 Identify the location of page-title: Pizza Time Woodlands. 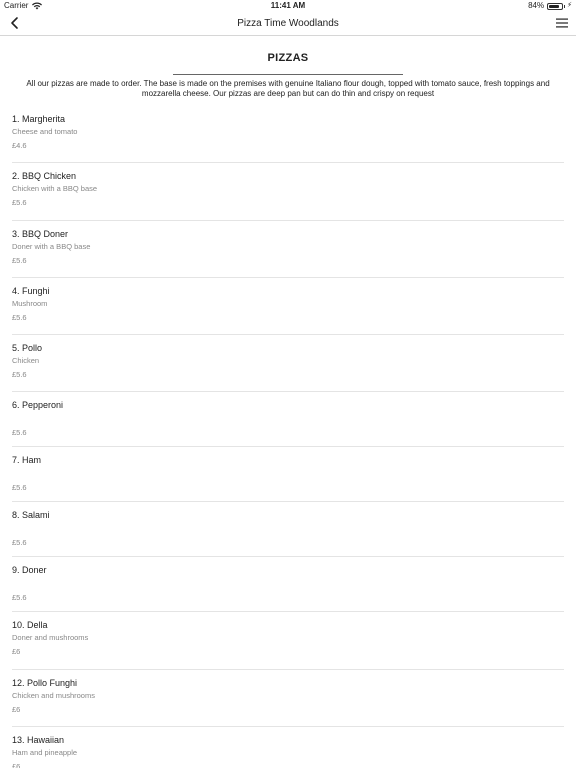
(288, 23).